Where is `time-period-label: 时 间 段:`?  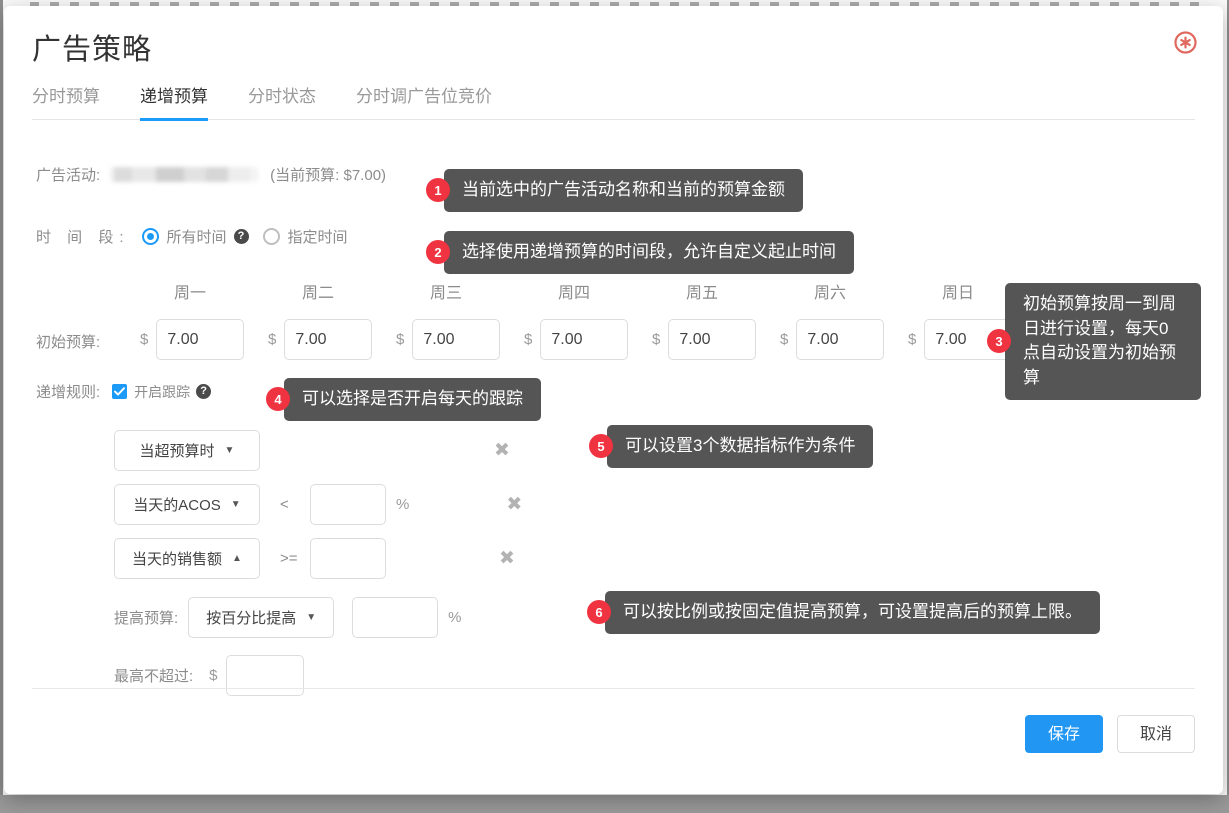
time-period-label: 时 间 段: is located at coordinates (83, 237).